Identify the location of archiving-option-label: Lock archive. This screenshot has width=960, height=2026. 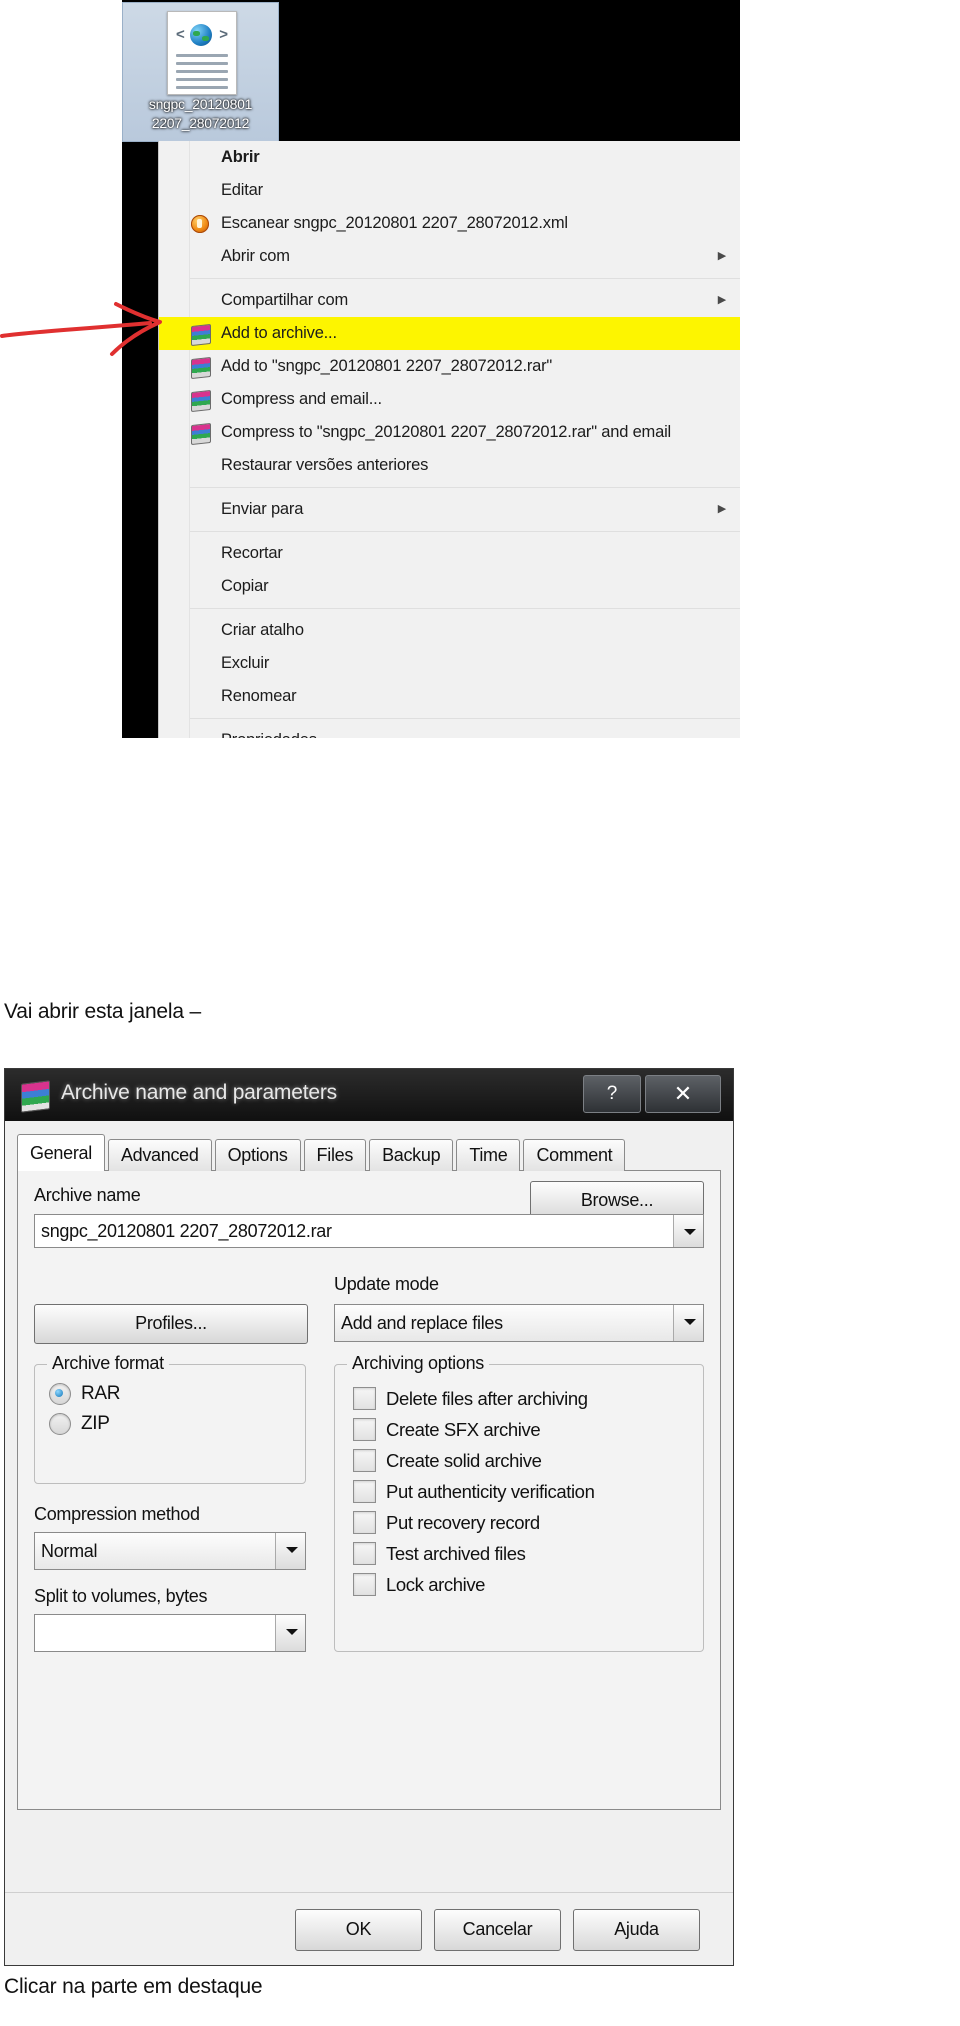
(436, 1584).